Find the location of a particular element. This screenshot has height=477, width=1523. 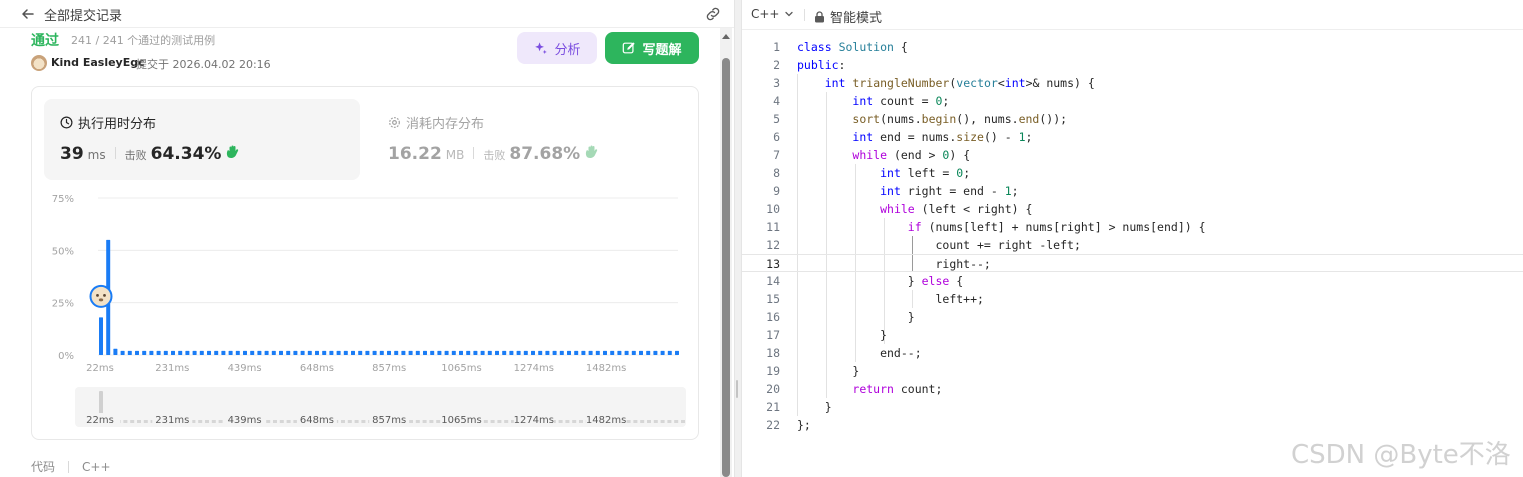

scrollbar-thumb is located at coordinates (726, 267).